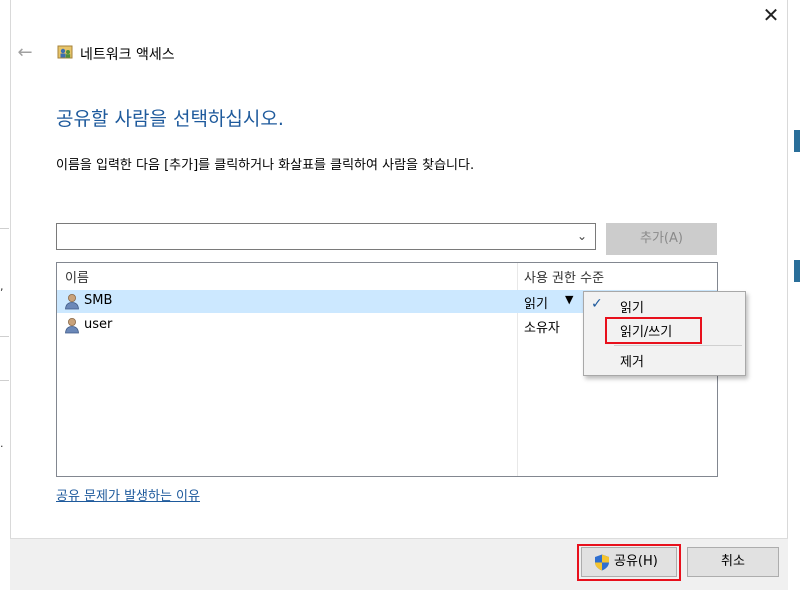 Image resolution: width=800 pixels, height=590 pixels. I want to click on share-button-label: 공유(H), so click(636, 561).